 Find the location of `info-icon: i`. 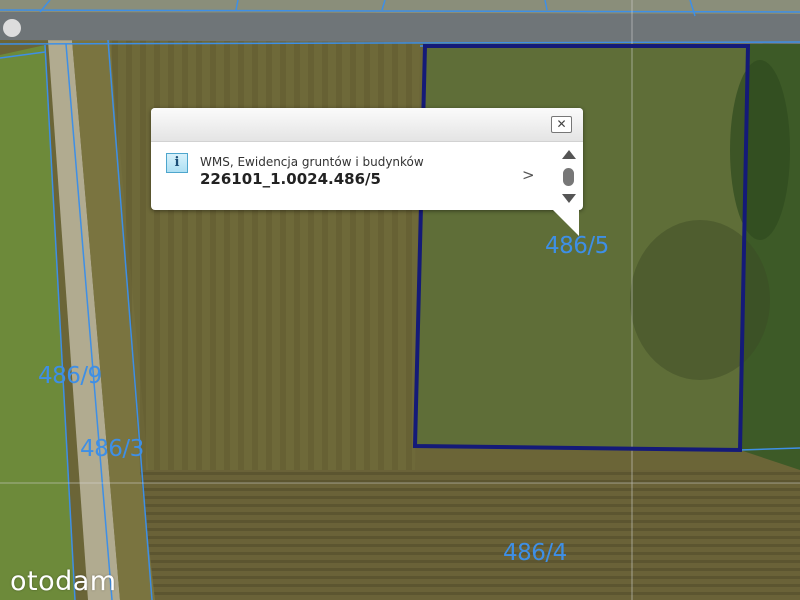

info-icon: i is located at coordinates (177, 163).